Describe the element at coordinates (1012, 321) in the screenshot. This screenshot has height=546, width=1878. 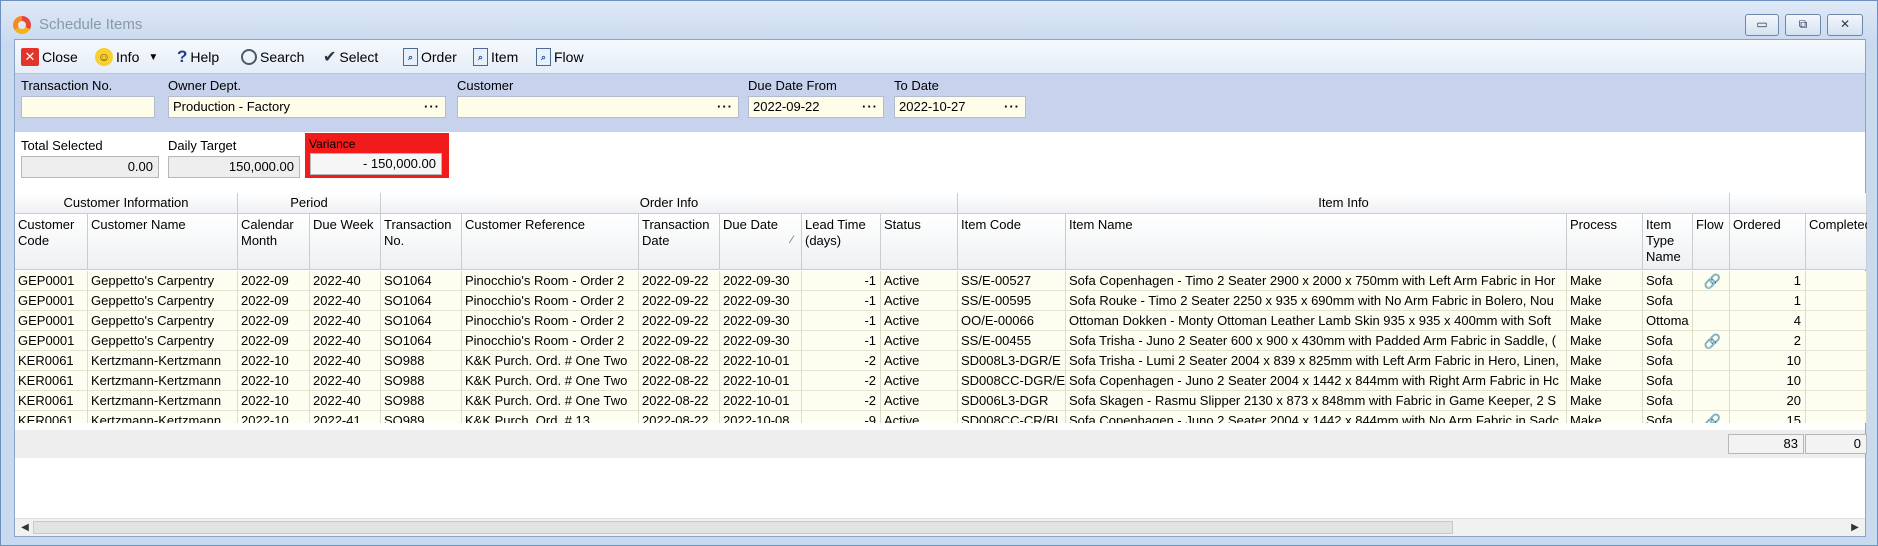
I see `cell-icode: OO/E-00066` at that location.